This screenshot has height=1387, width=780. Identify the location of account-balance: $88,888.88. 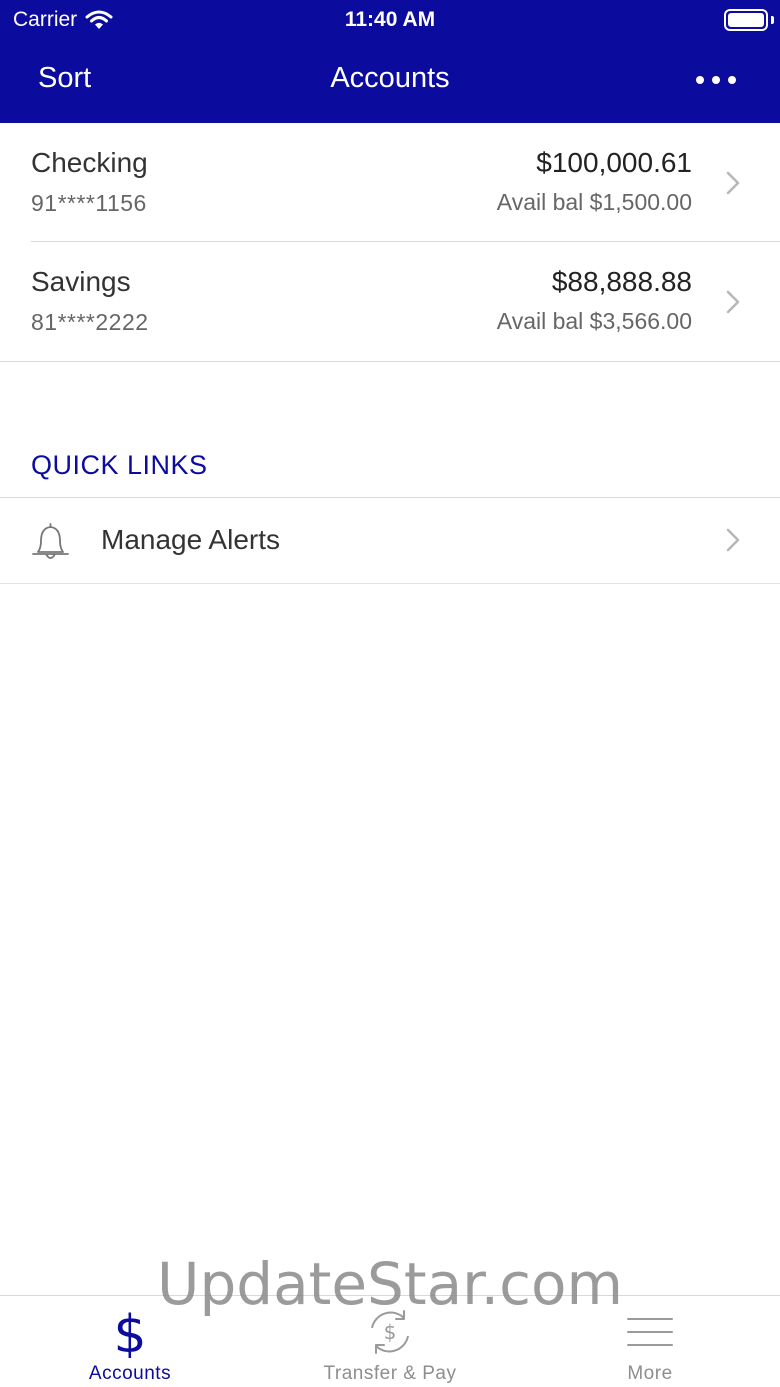
(621, 281).